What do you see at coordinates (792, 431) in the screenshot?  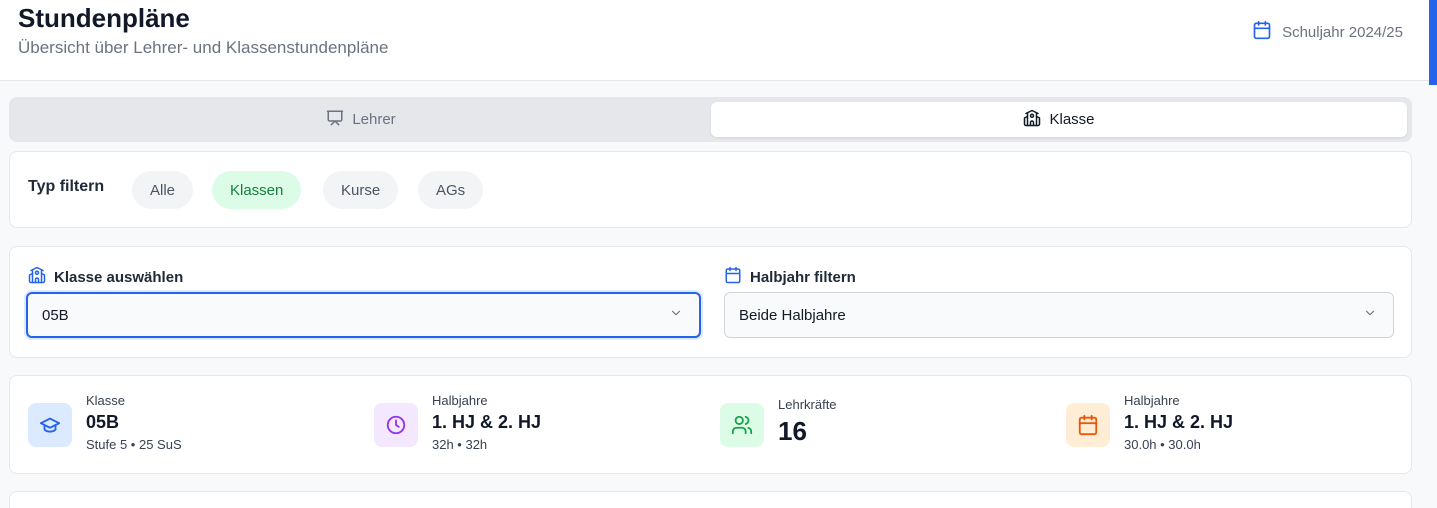 I see `stat-value: 16` at bounding box center [792, 431].